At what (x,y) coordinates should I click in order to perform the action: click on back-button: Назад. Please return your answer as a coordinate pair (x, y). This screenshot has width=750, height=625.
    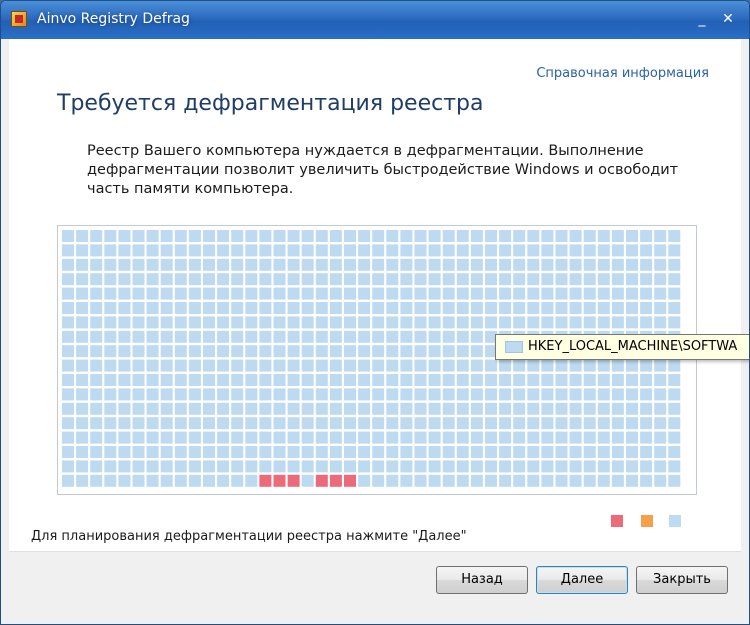
    Looking at the image, I should click on (482, 580).